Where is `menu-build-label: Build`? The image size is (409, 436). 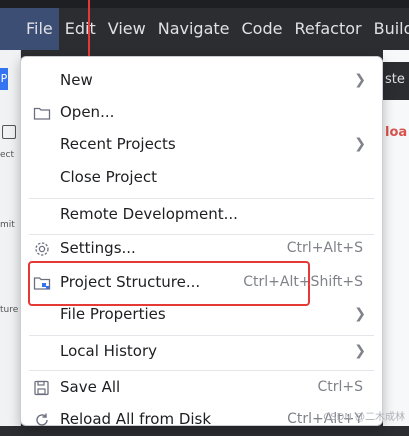
menu-build-label: Build is located at coordinates (391, 28).